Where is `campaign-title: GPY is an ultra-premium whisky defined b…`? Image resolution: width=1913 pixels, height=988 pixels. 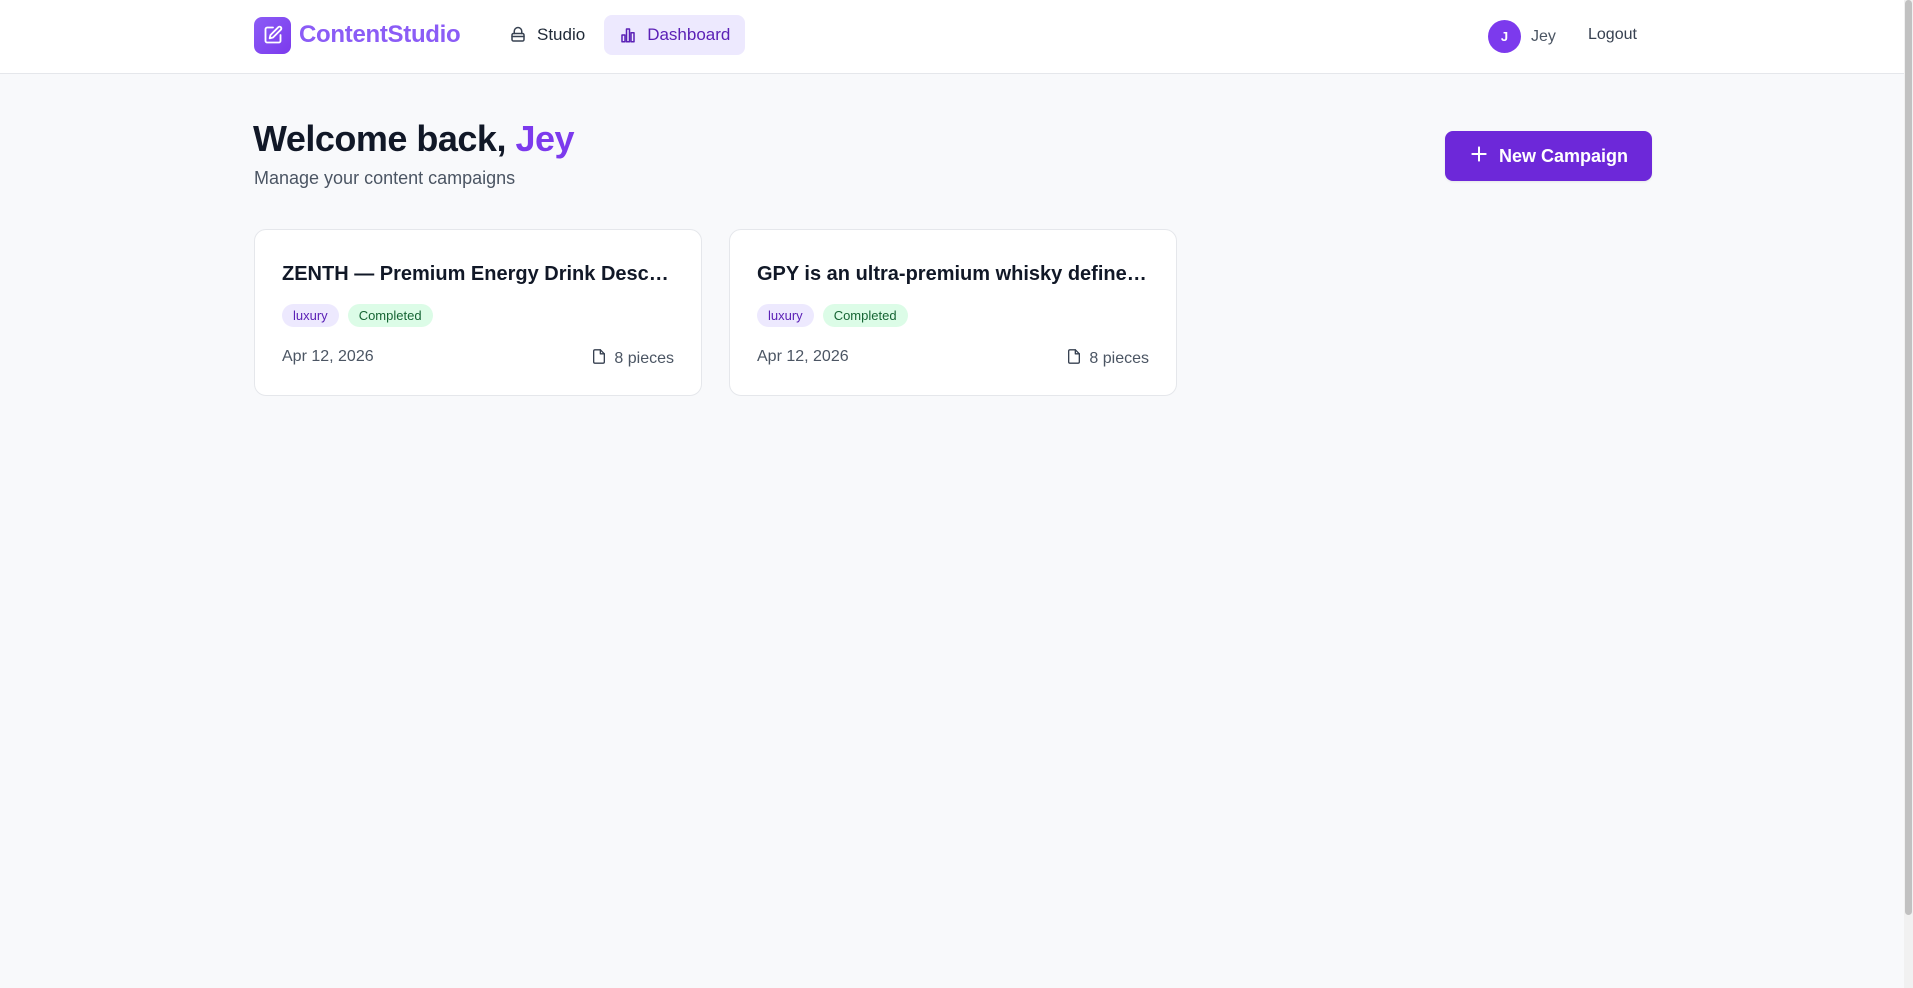 campaign-title: GPY is an ultra-premium whisky defined b… is located at coordinates (954, 274).